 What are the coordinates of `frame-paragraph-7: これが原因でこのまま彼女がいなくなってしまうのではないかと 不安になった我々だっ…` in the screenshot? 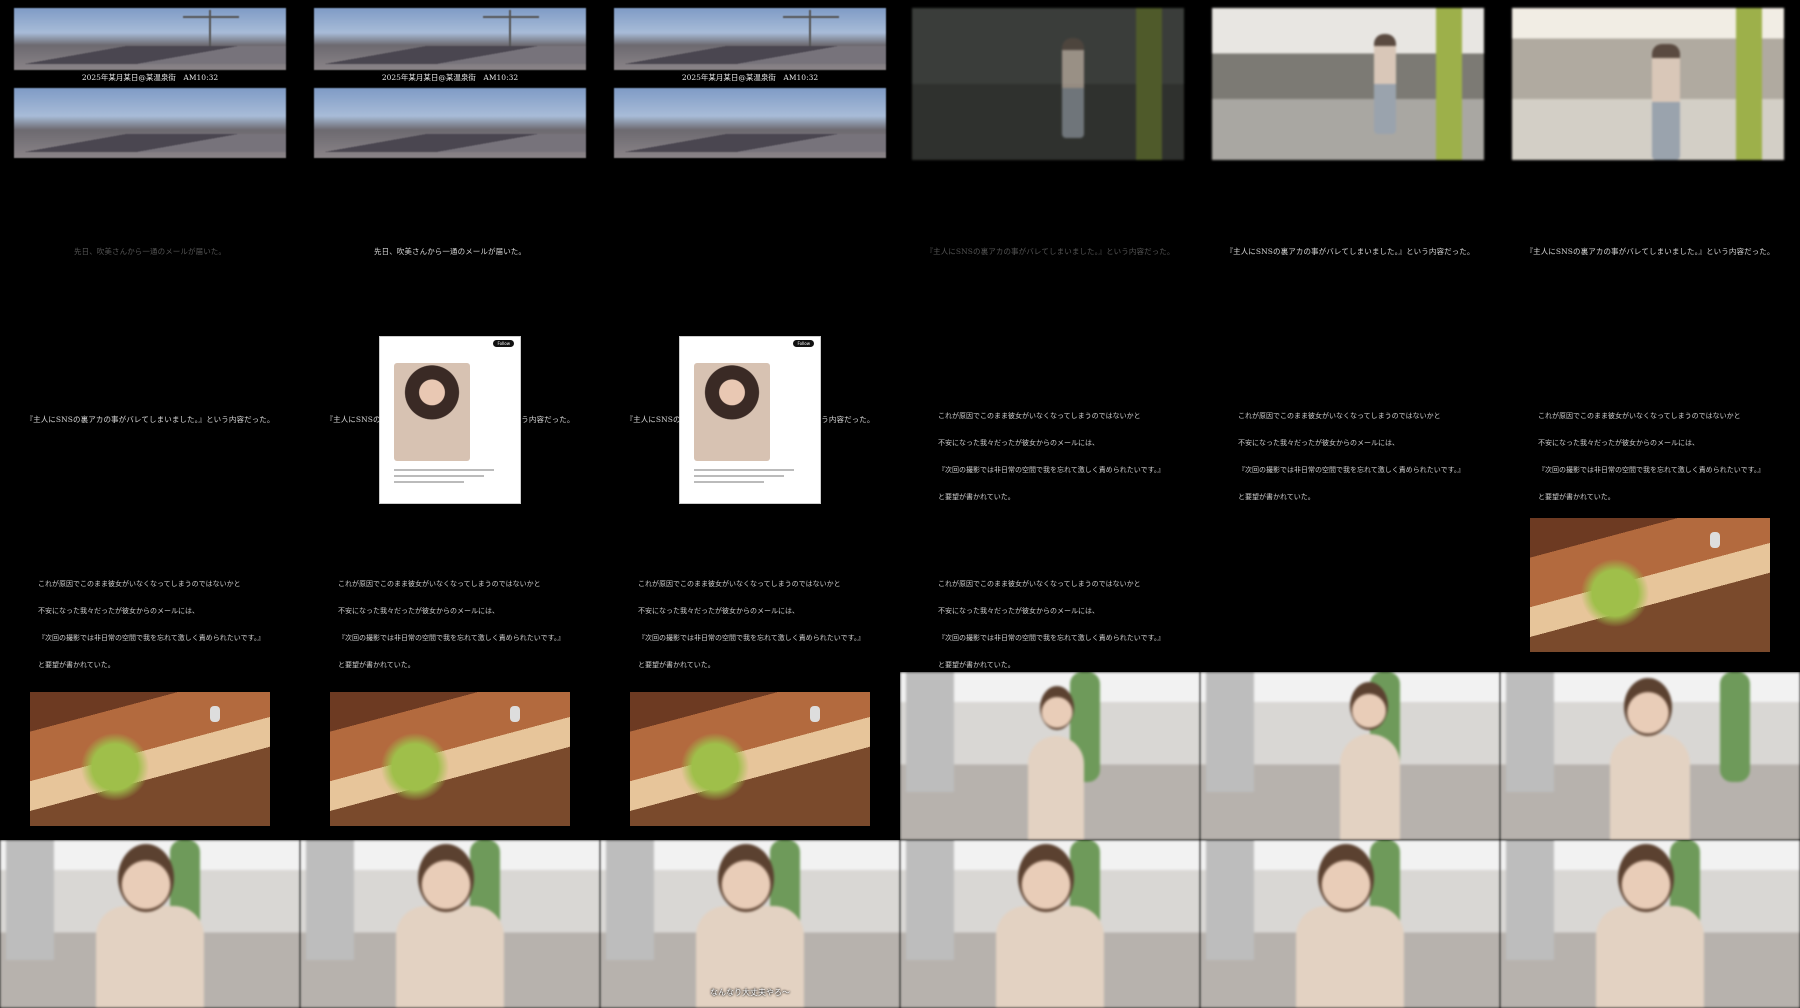 It's located at (1050, 588).